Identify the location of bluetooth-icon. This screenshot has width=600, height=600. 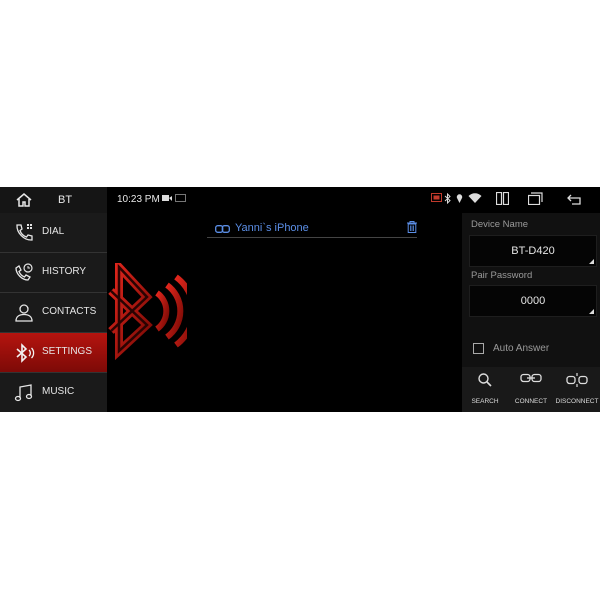
(25, 353).